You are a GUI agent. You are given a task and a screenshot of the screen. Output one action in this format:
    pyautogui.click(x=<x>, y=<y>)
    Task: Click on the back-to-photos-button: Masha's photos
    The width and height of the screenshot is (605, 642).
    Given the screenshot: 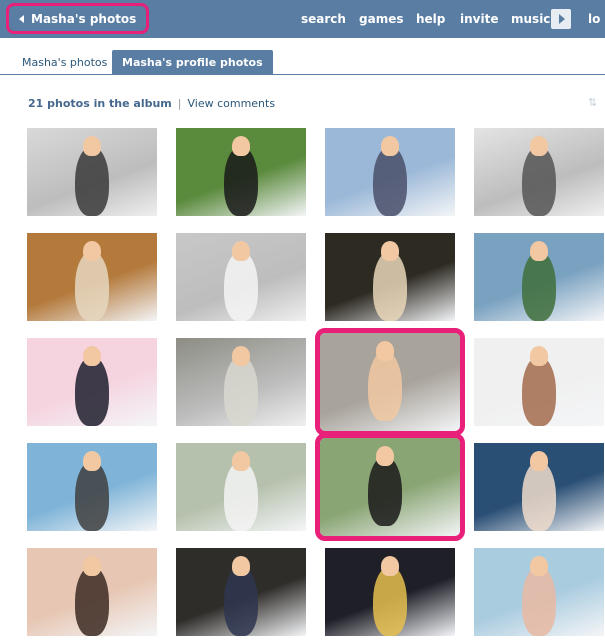 What is the action you would take?
    pyautogui.click(x=78, y=18)
    